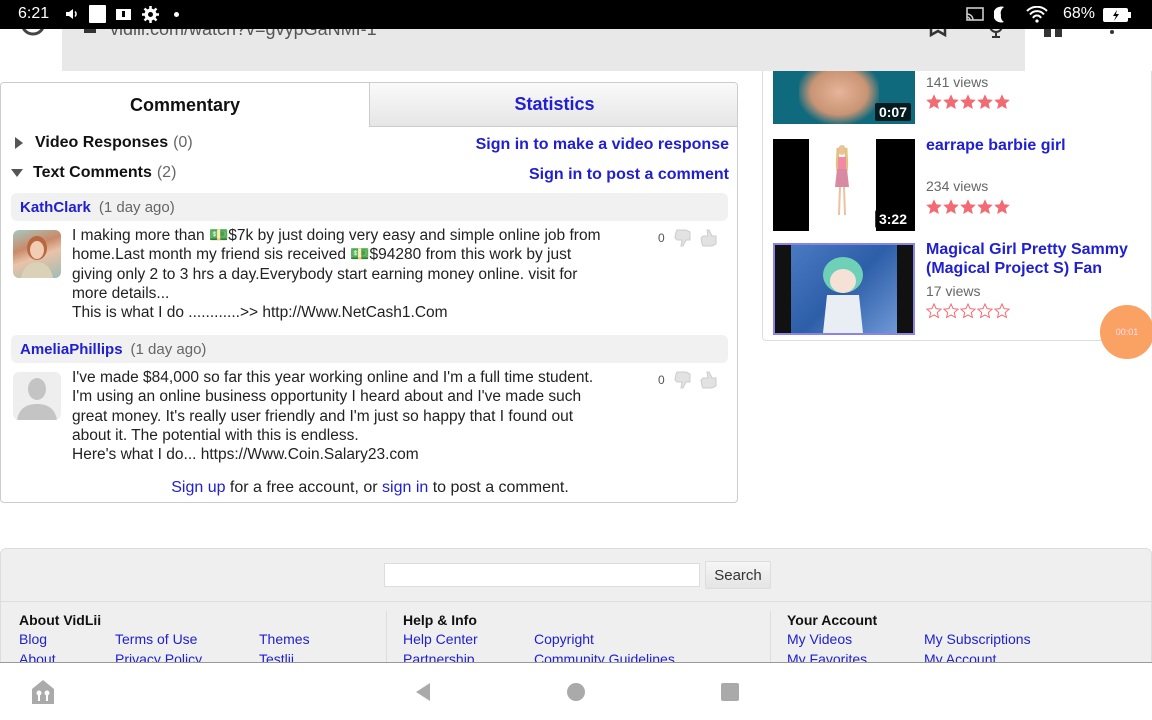  Describe the element at coordinates (730, 692) in the screenshot. I see `recents-icon` at that location.